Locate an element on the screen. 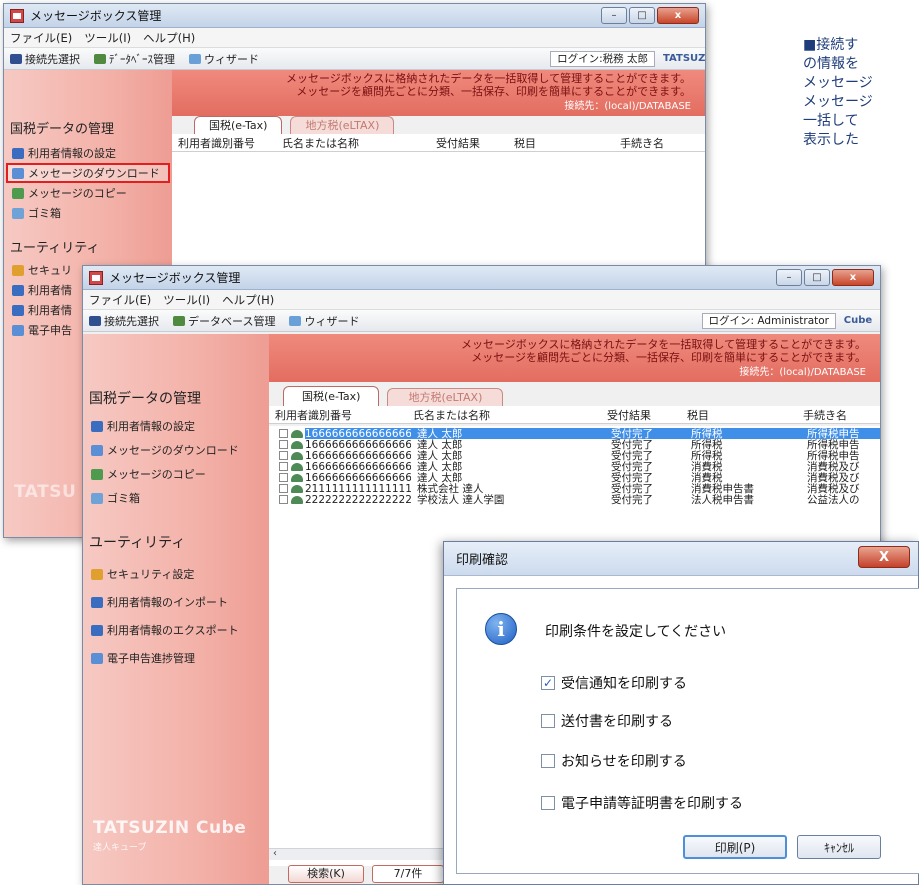  horizontal-scrollbar: ‹ is located at coordinates (359, 854).